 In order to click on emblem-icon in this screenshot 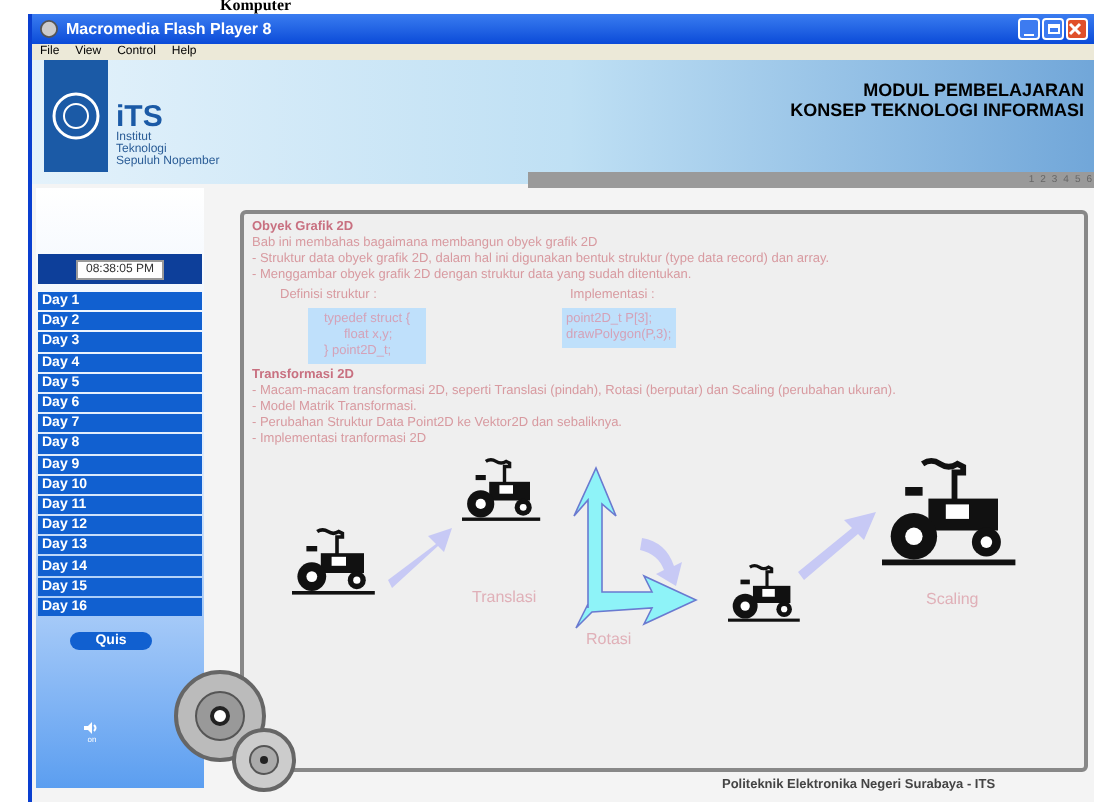, I will do `click(76, 116)`.